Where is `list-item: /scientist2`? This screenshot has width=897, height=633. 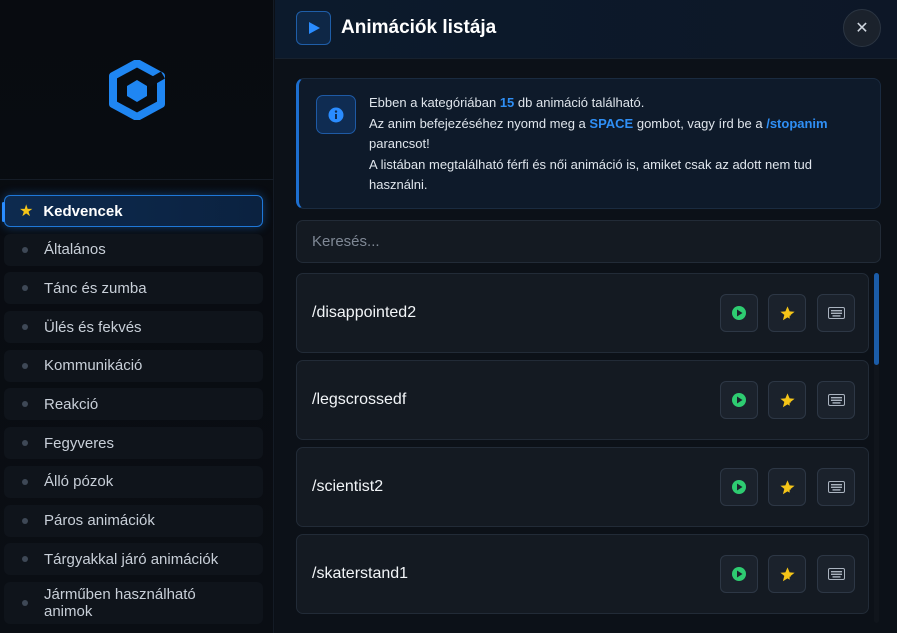 list-item: /scientist2 is located at coordinates (582, 487).